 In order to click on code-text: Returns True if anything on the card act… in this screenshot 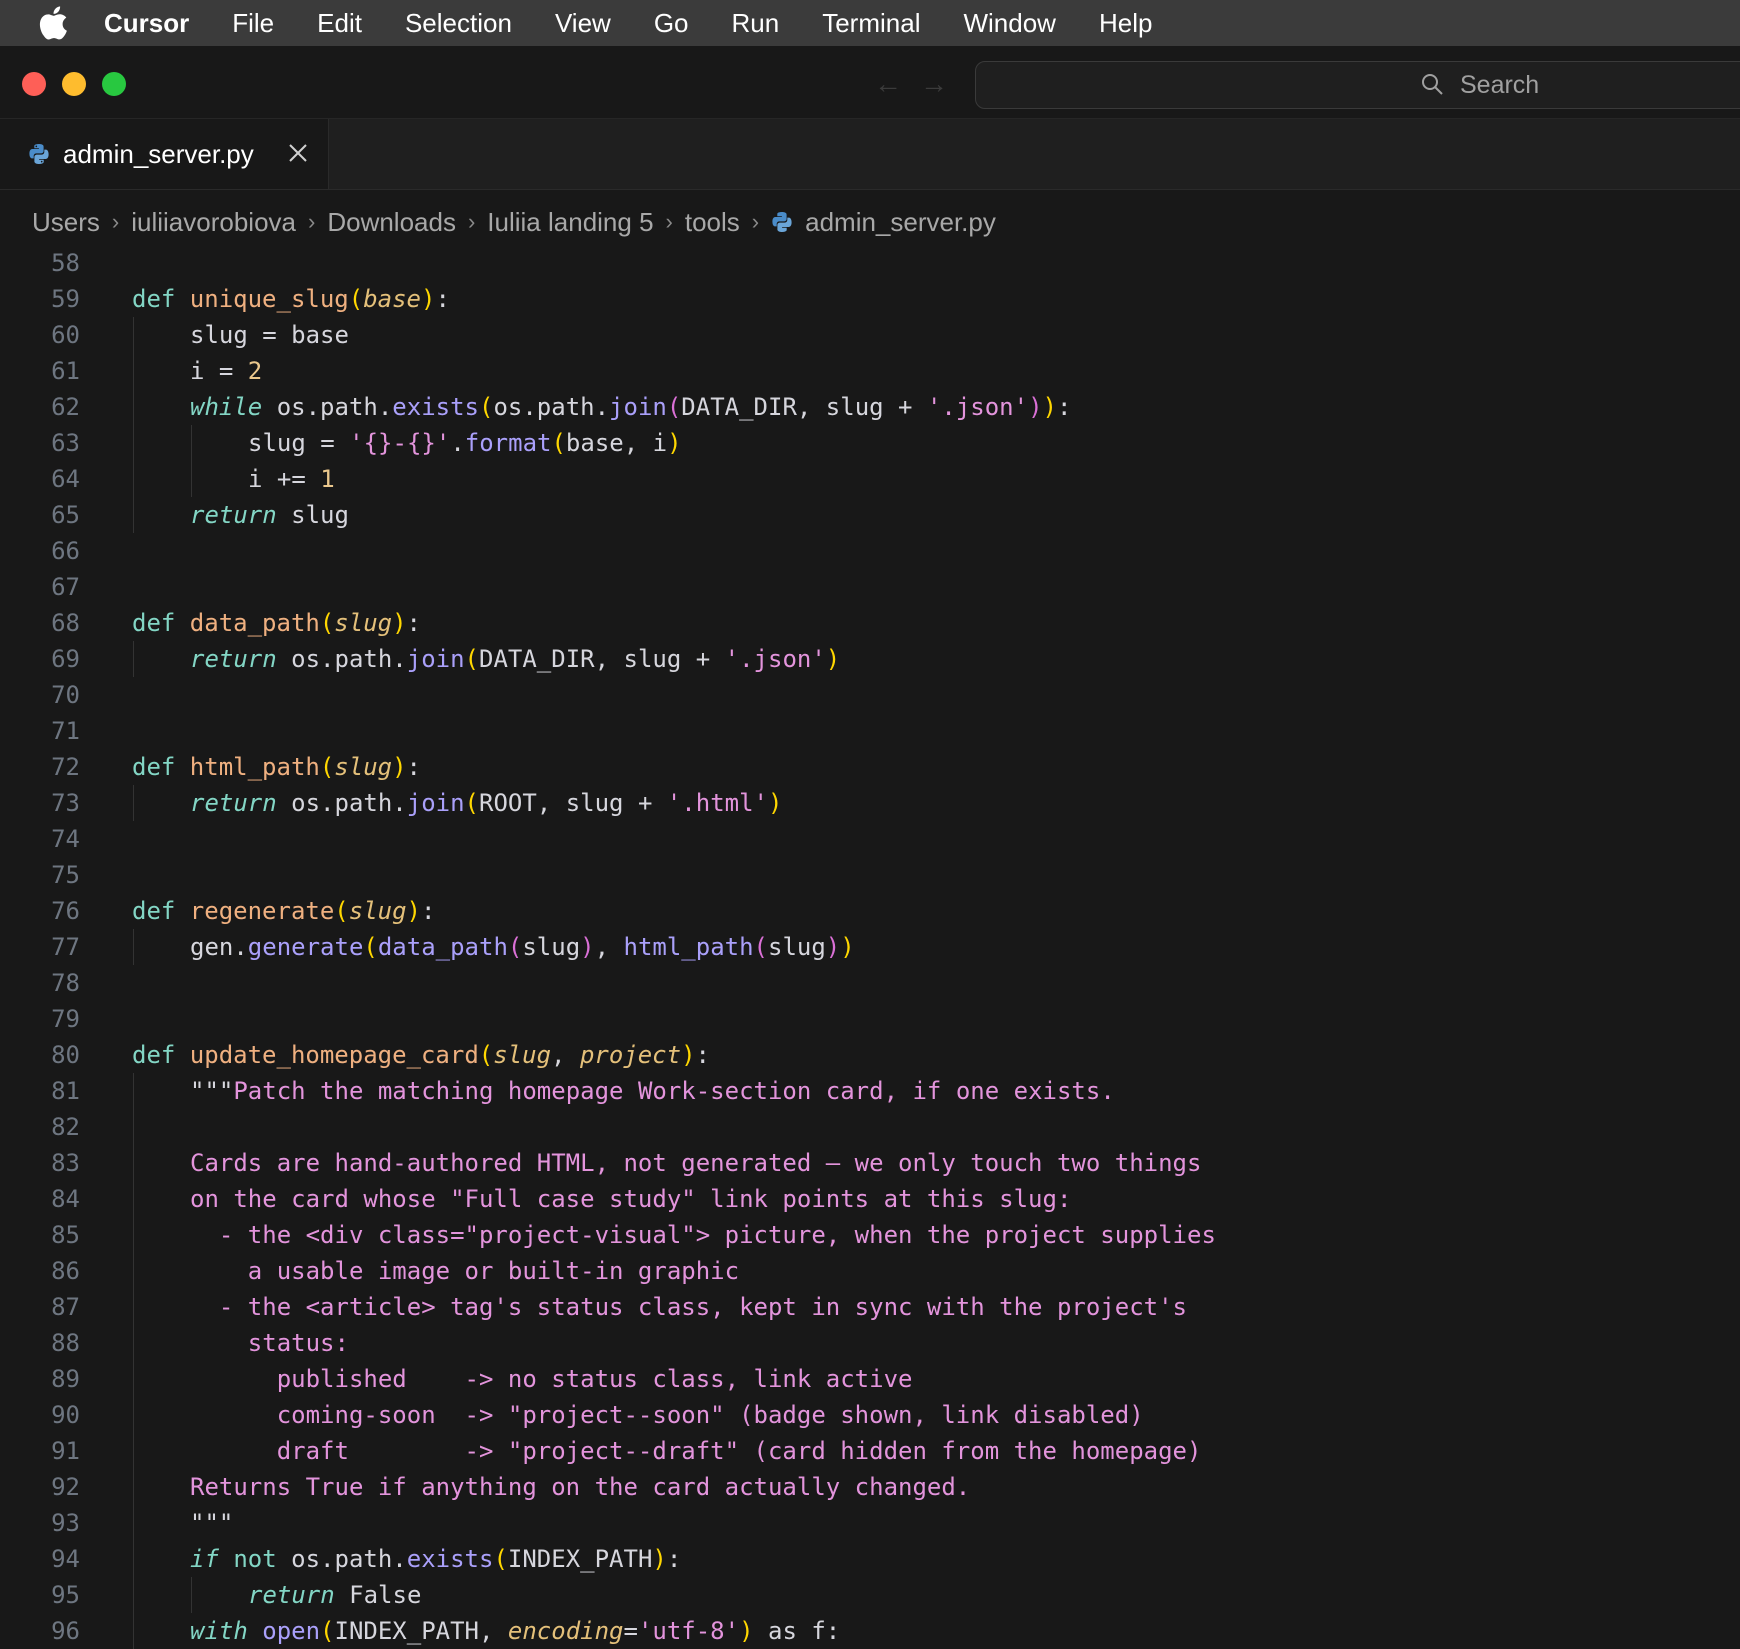, I will do `click(580, 1487)`.